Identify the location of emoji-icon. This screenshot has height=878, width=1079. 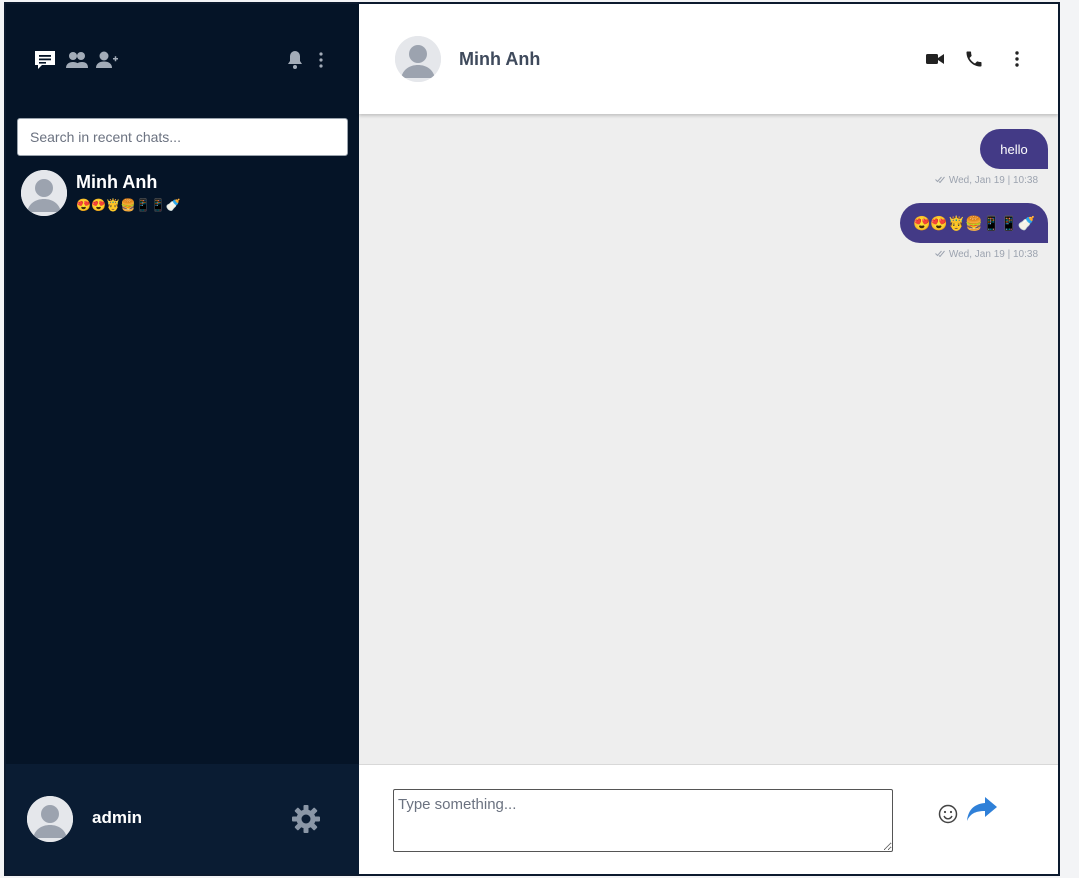
(948, 814).